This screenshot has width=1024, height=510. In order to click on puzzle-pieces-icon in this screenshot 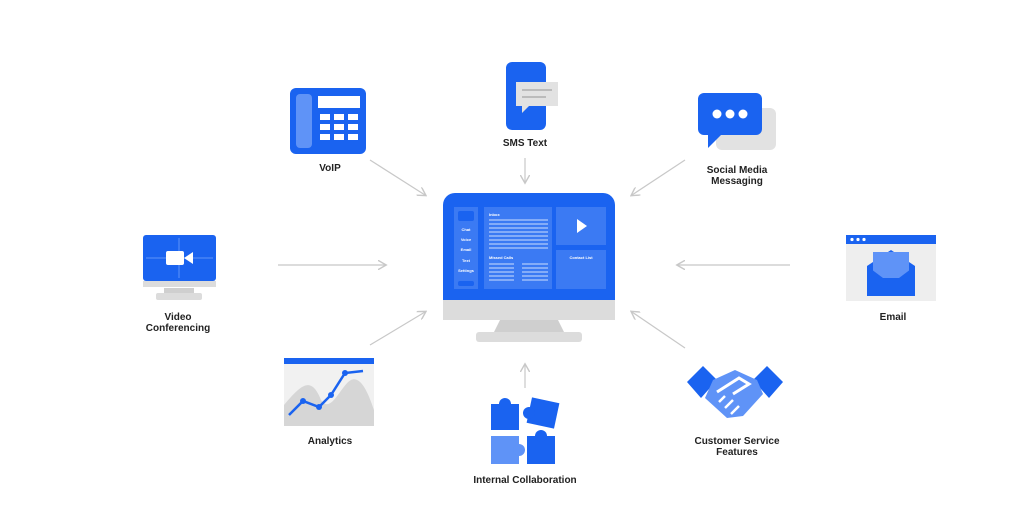, I will do `click(525, 430)`.